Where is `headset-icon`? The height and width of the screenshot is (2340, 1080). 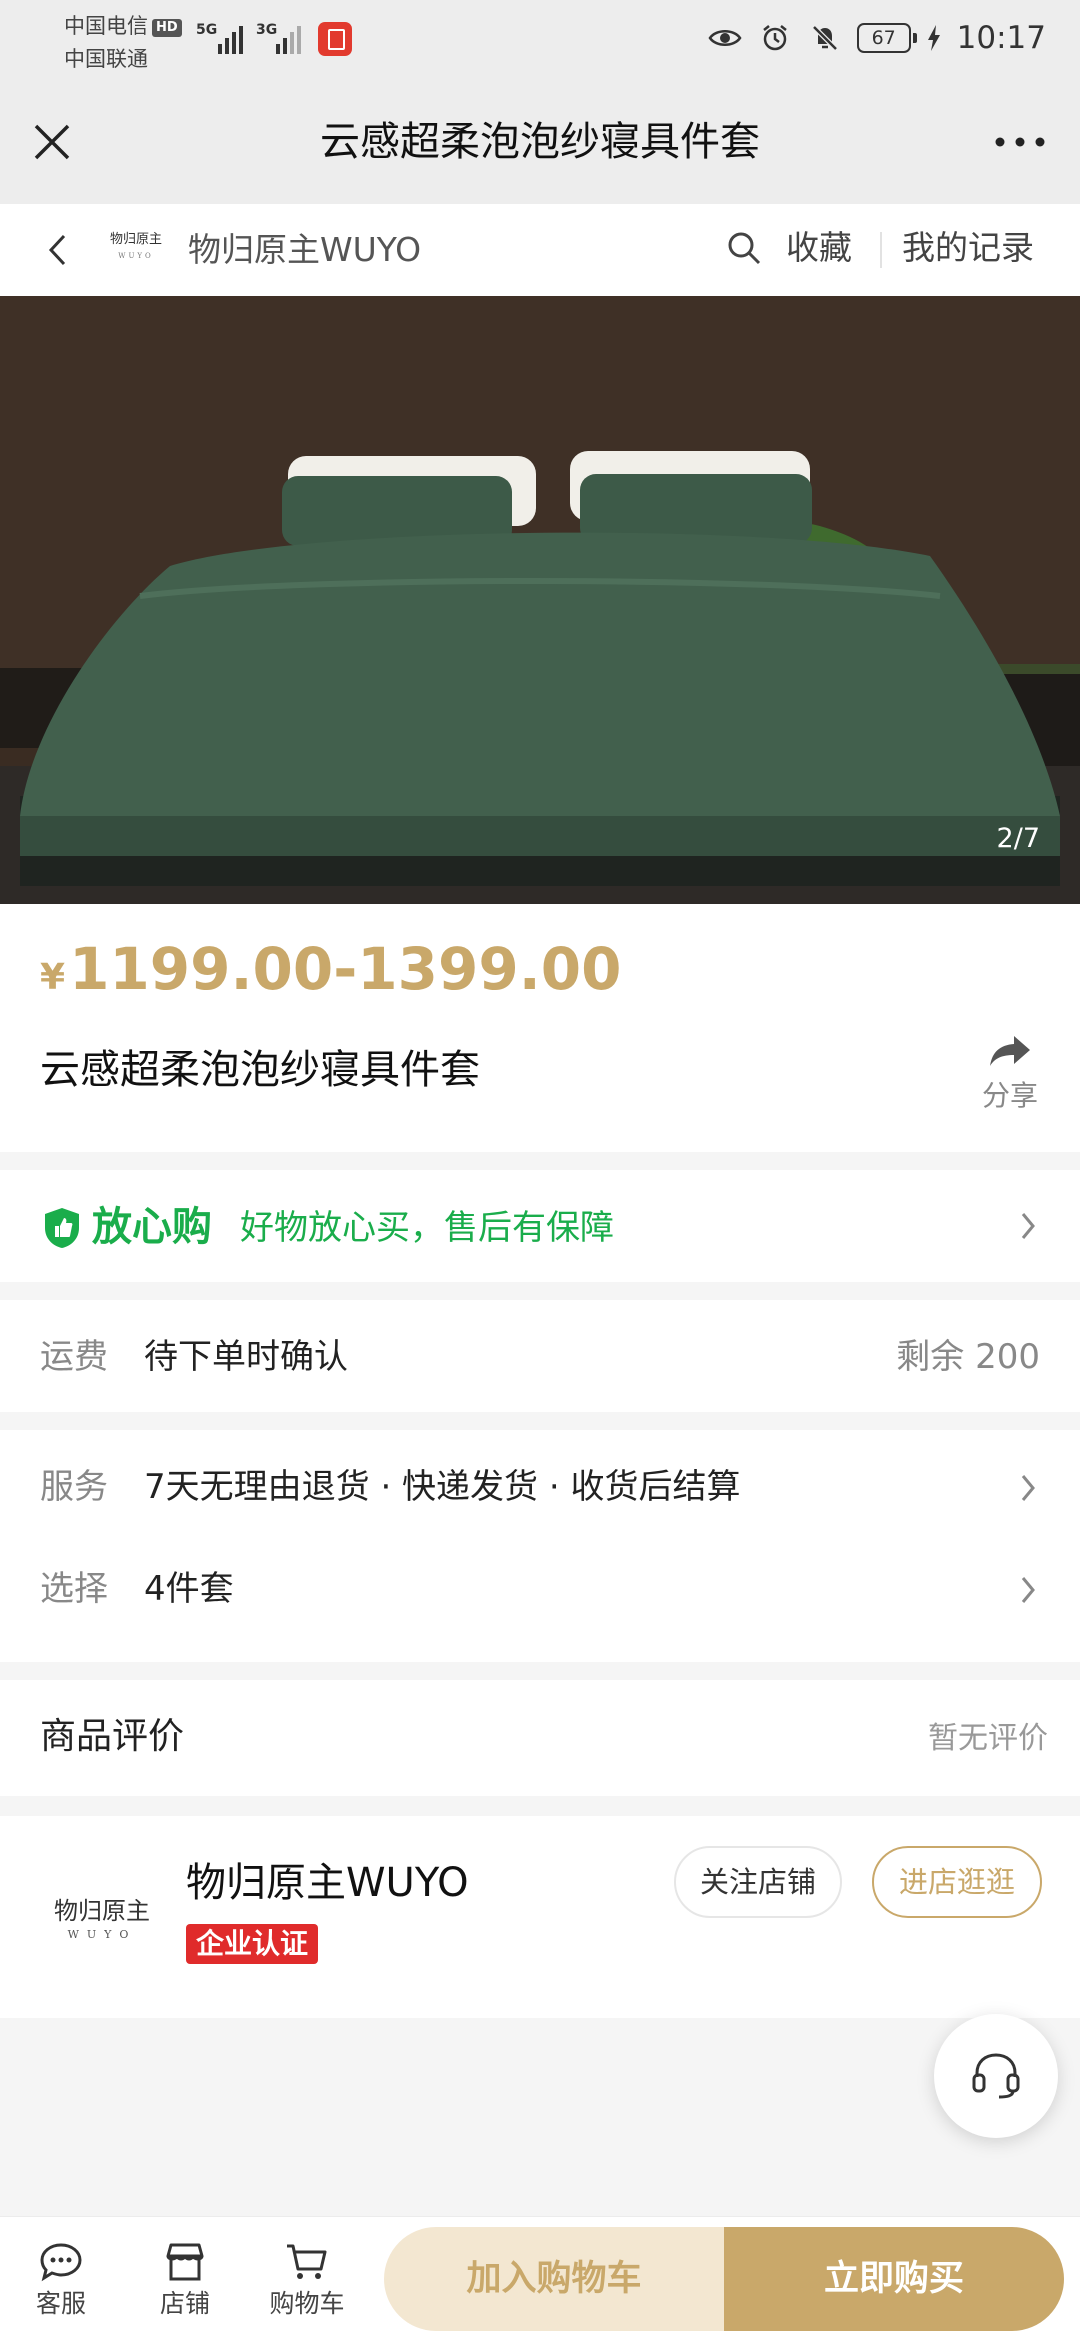 headset-icon is located at coordinates (996, 2076).